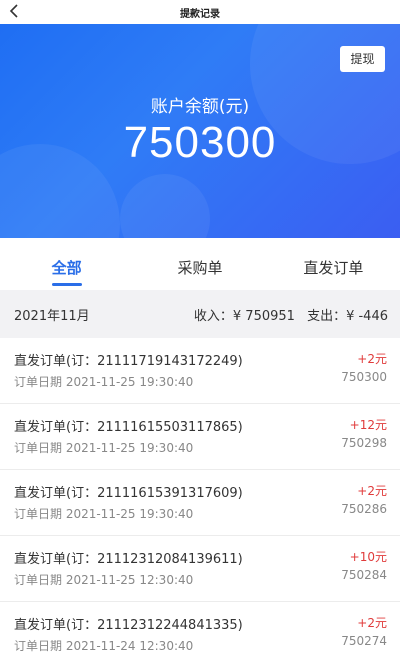  I want to click on tab-all: 全部, so click(66, 264).